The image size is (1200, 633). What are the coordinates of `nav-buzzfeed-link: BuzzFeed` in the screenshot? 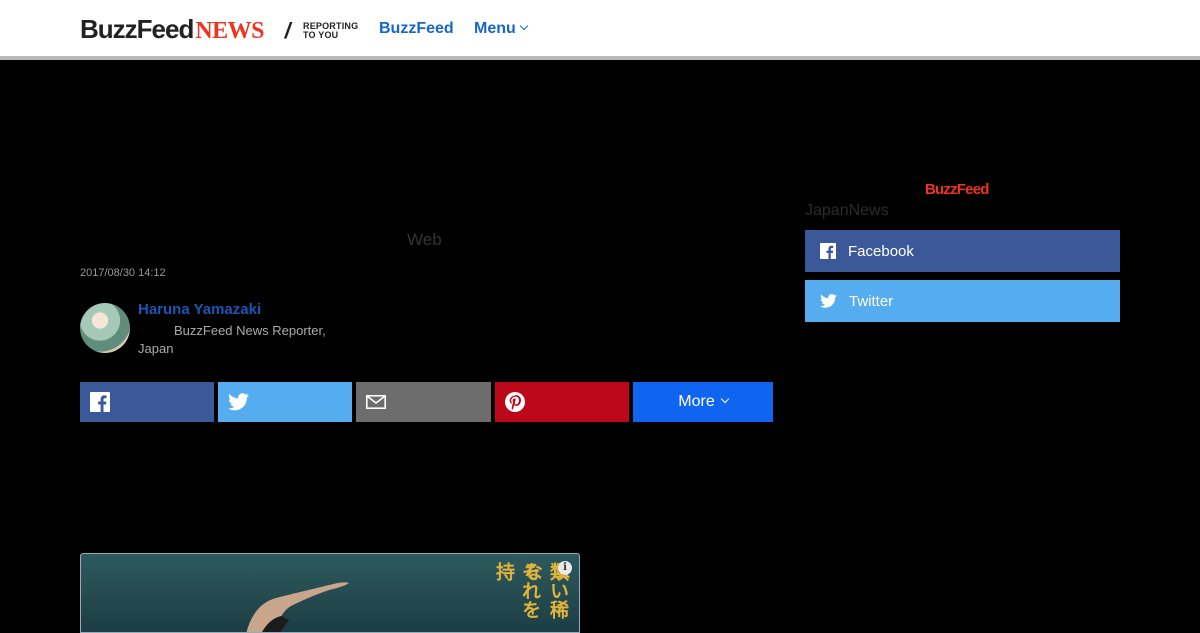 It's located at (416, 29).